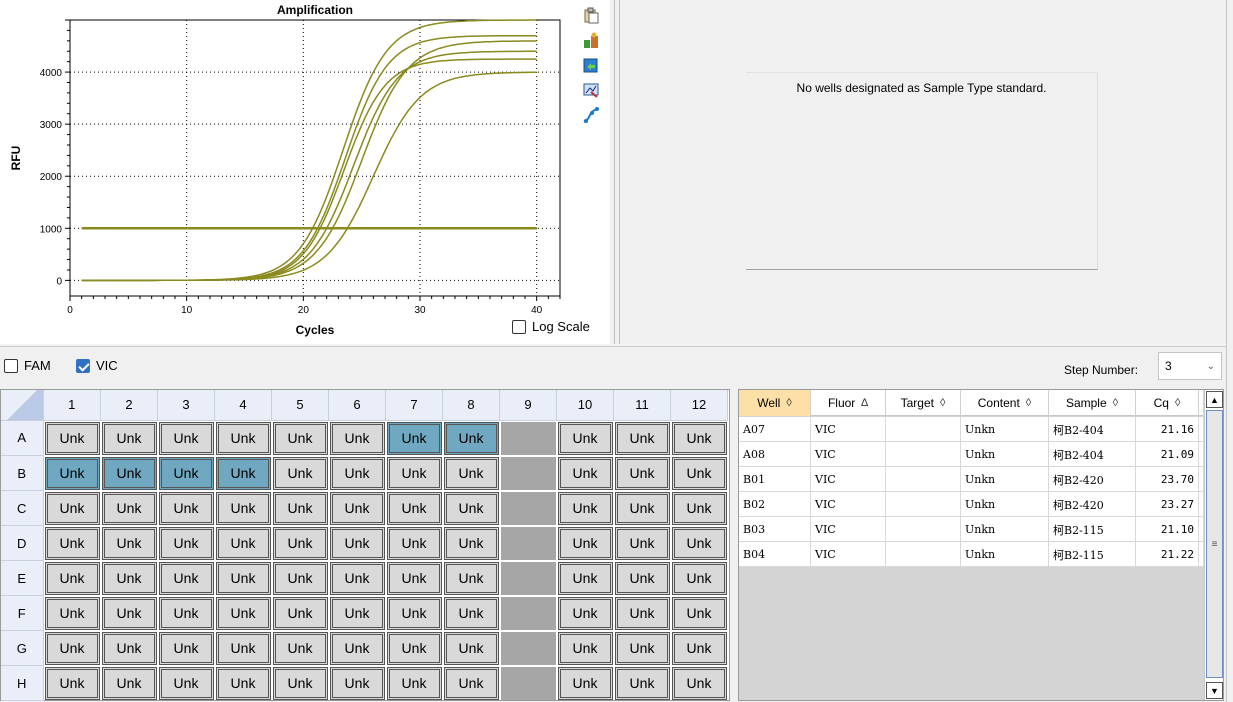  What do you see at coordinates (22, 543) in the screenshot?
I see `plate-row-header: D` at bounding box center [22, 543].